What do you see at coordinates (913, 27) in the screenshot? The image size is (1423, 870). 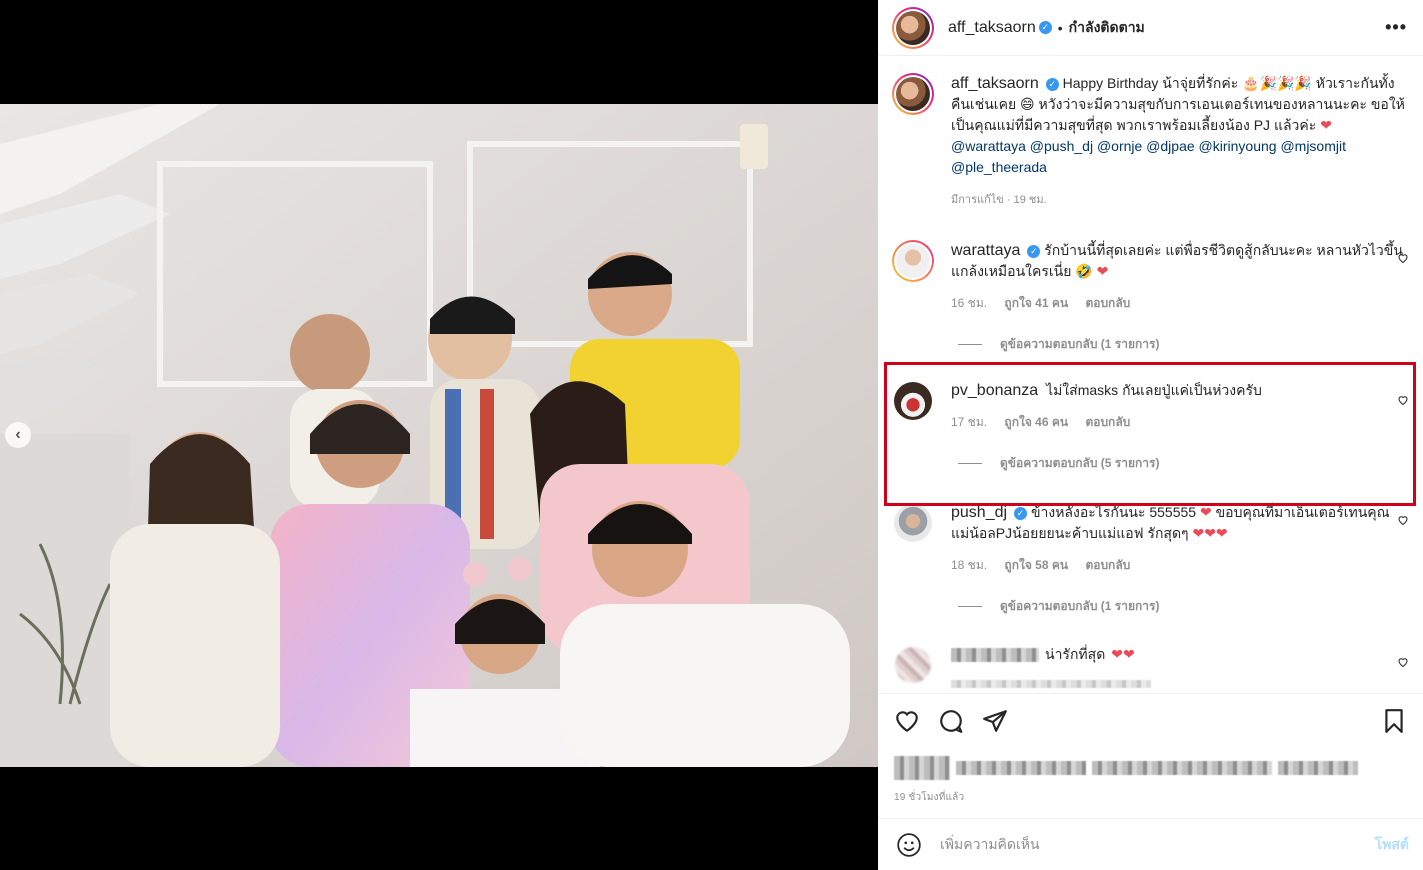 I see `author-avatar` at bounding box center [913, 27].